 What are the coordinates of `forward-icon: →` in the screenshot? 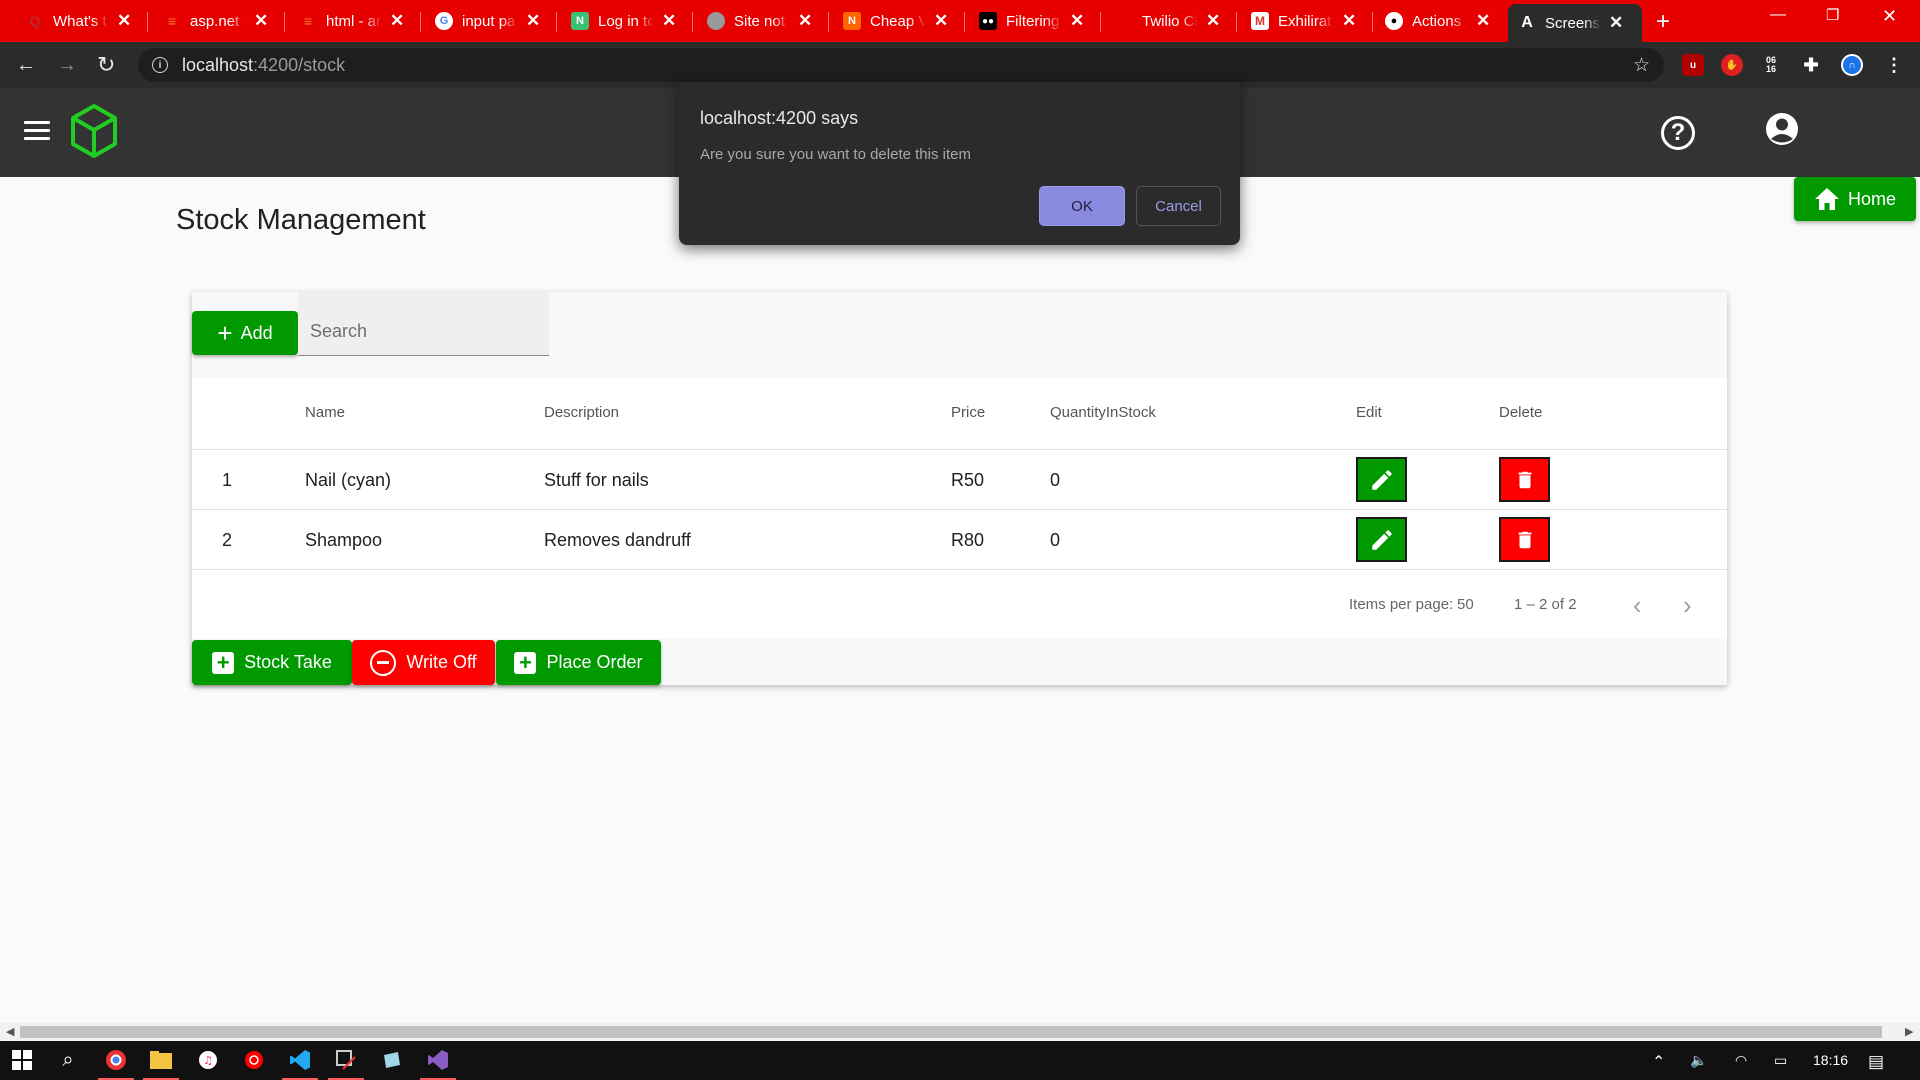 It's located at (67, 65).